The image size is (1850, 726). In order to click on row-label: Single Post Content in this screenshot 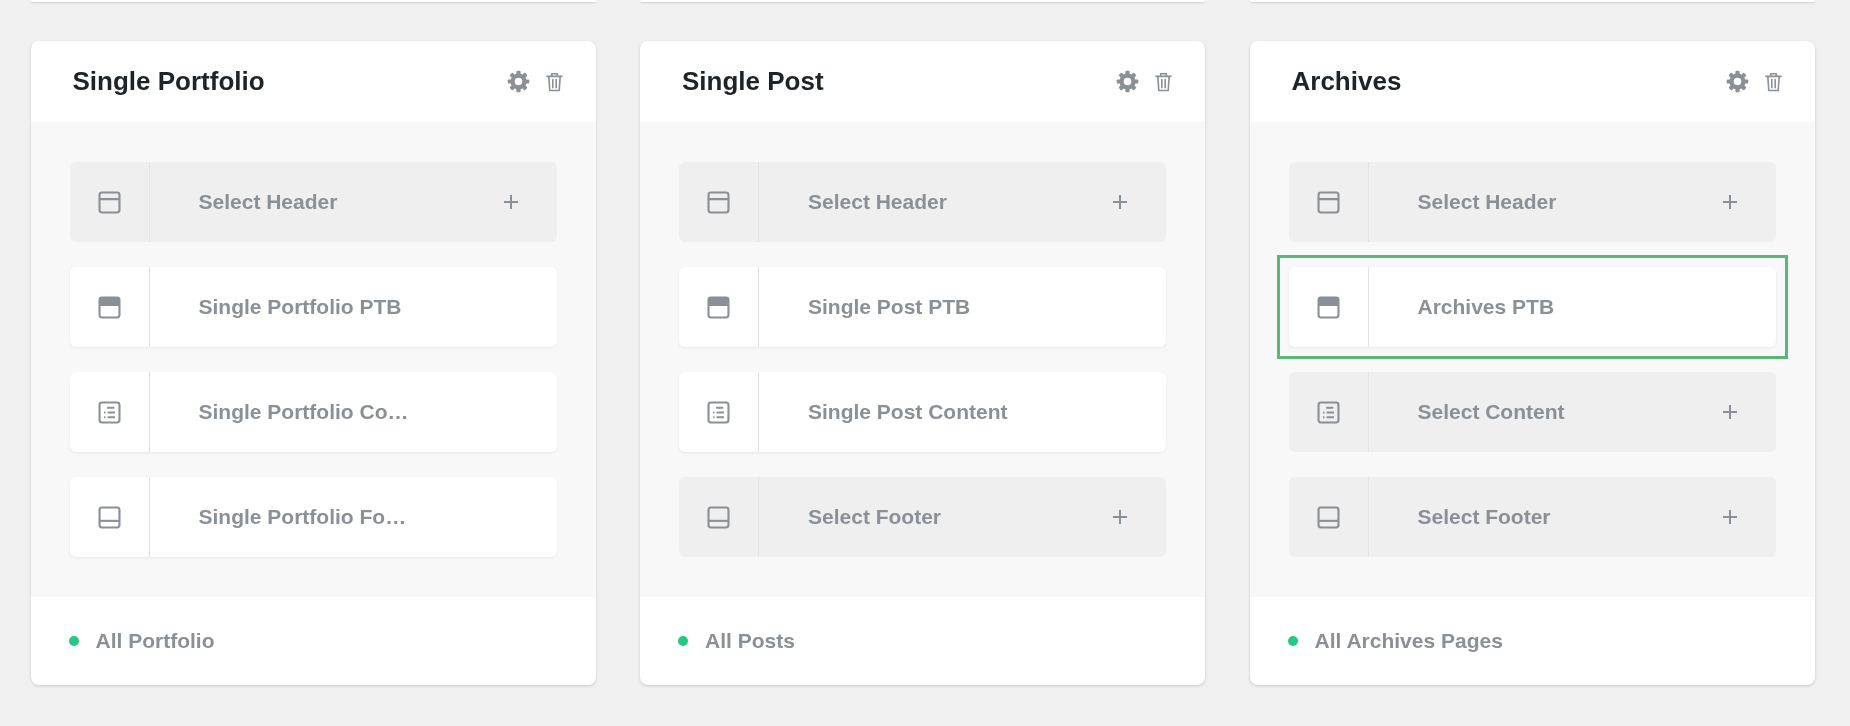, I will do `click(908, 412)`.